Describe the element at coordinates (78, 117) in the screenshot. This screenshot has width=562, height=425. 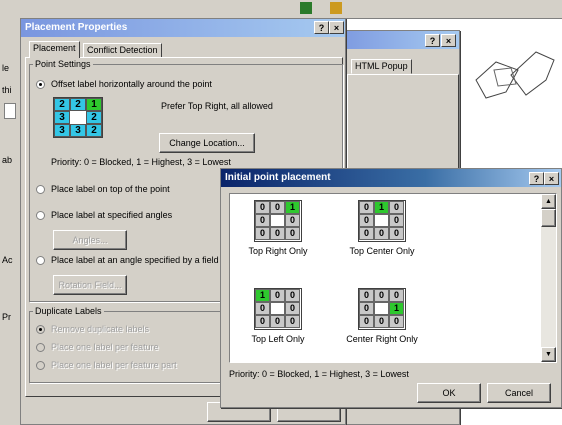
I see `grid-cell` at that location.